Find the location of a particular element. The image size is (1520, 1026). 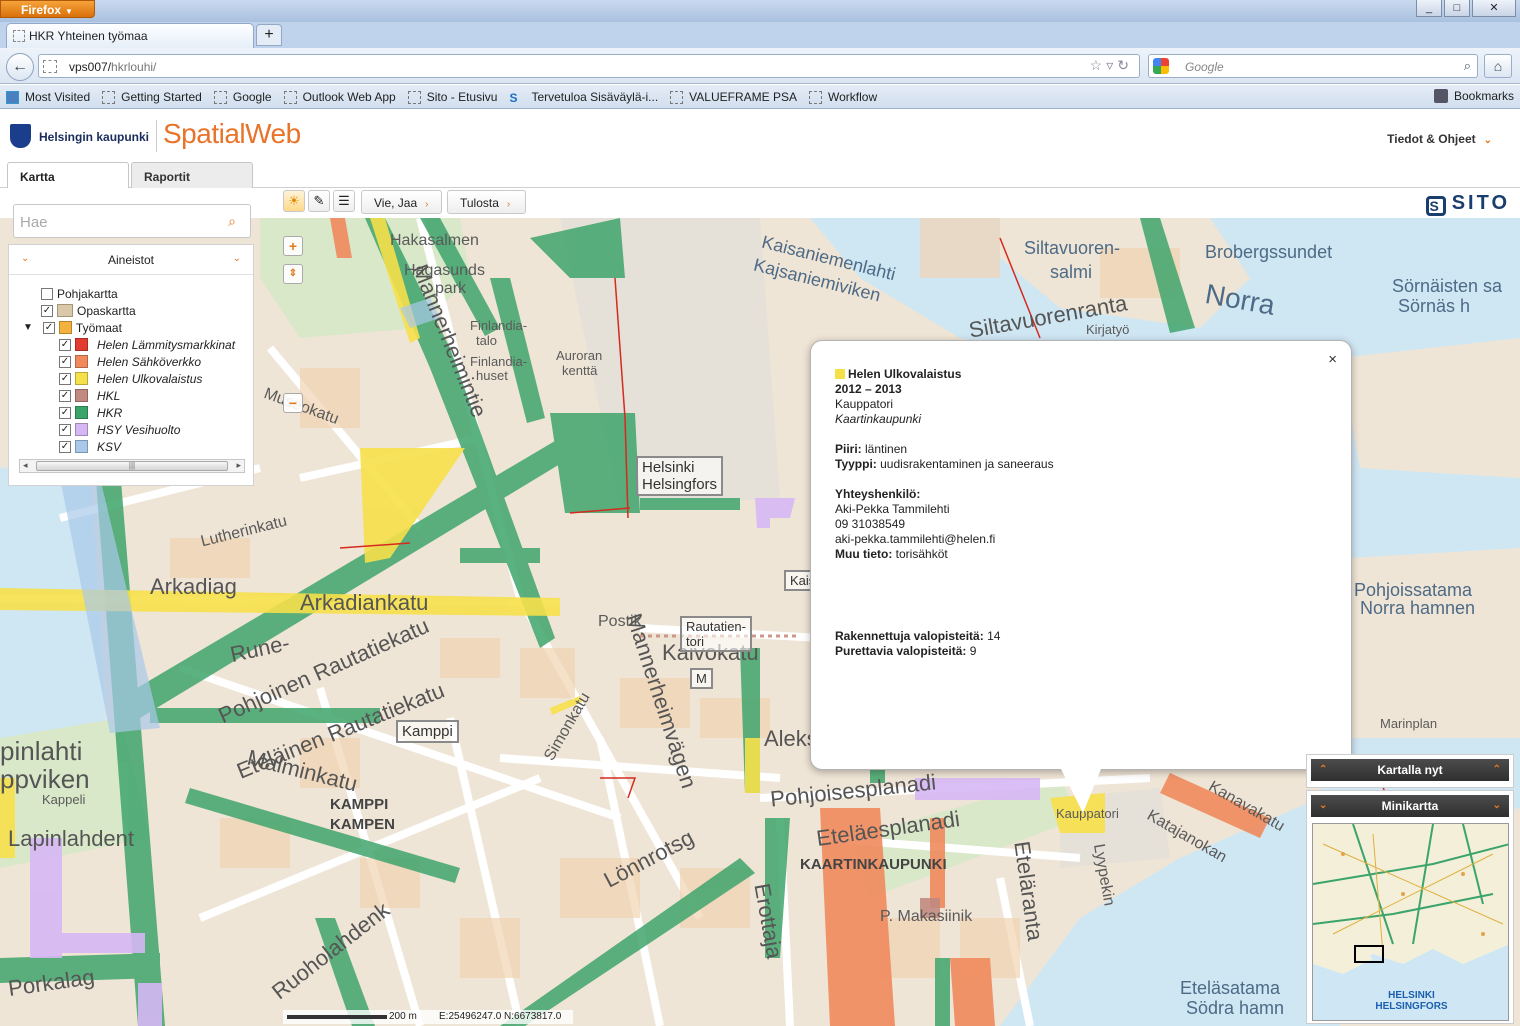

url-path: hkrlouhi/ is located at coordinates (134, 67).